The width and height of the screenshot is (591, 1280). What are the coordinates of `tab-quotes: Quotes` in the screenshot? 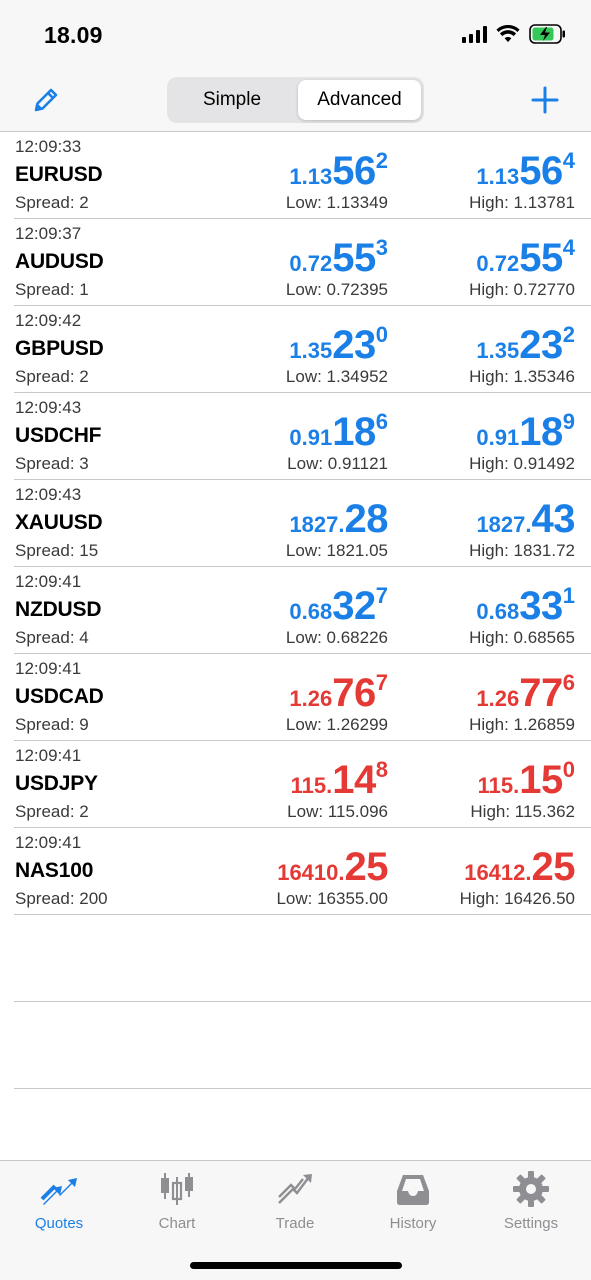 It's located at (59, 1204).